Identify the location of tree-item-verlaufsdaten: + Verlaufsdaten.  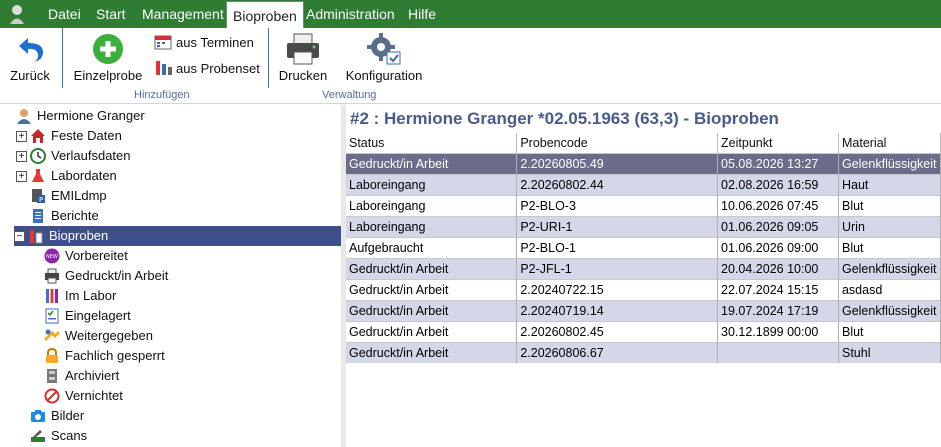
(73, 156).